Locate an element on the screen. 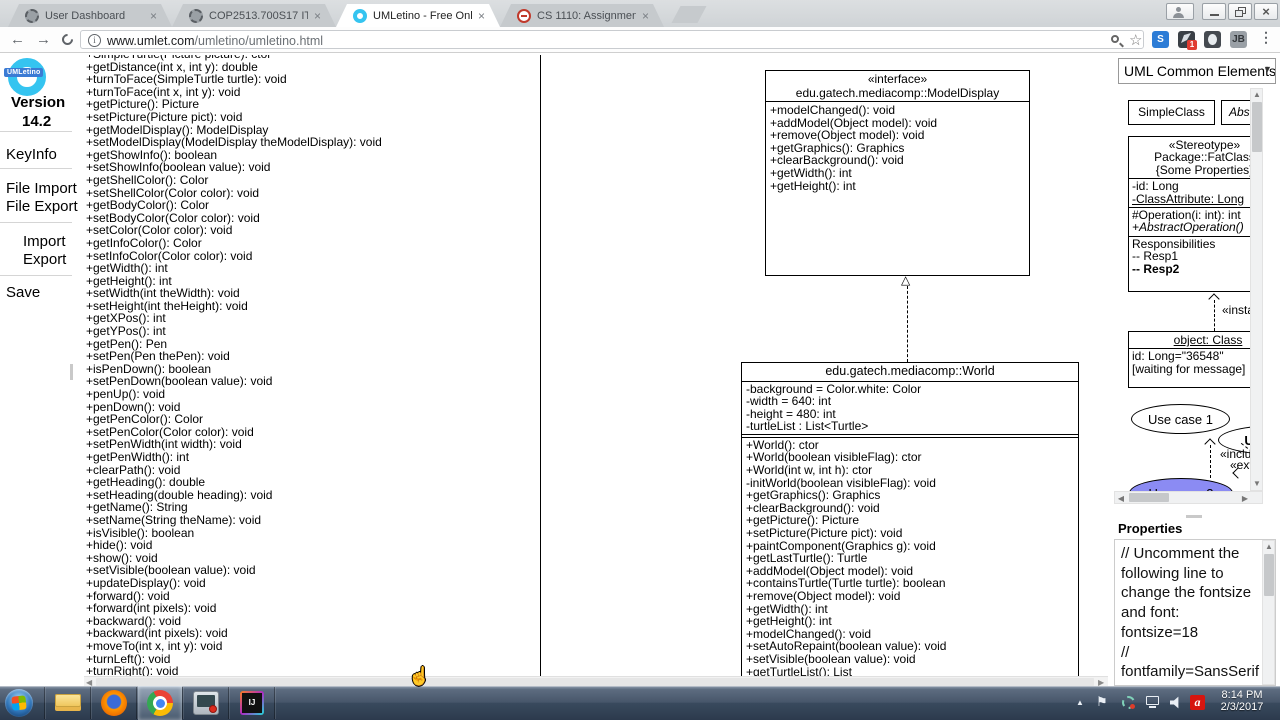 This screenshot has width=1280, height=720. restore-icon is located at coordinates (1240, 11).